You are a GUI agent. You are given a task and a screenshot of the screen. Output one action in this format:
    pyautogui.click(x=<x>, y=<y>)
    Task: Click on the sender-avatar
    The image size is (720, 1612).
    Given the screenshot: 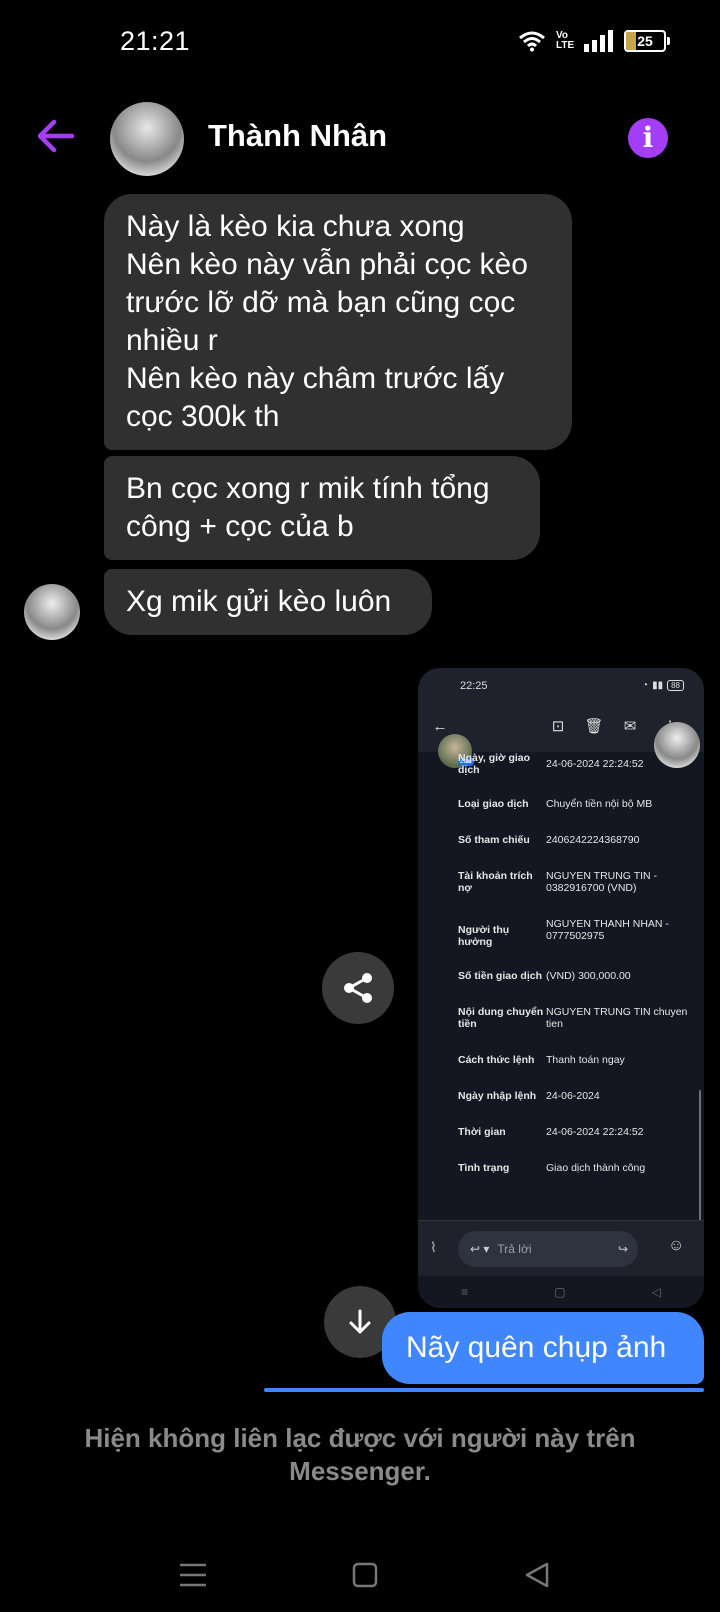 What is the action you would take?
    pyautogui.click(x=52, y=612)
    